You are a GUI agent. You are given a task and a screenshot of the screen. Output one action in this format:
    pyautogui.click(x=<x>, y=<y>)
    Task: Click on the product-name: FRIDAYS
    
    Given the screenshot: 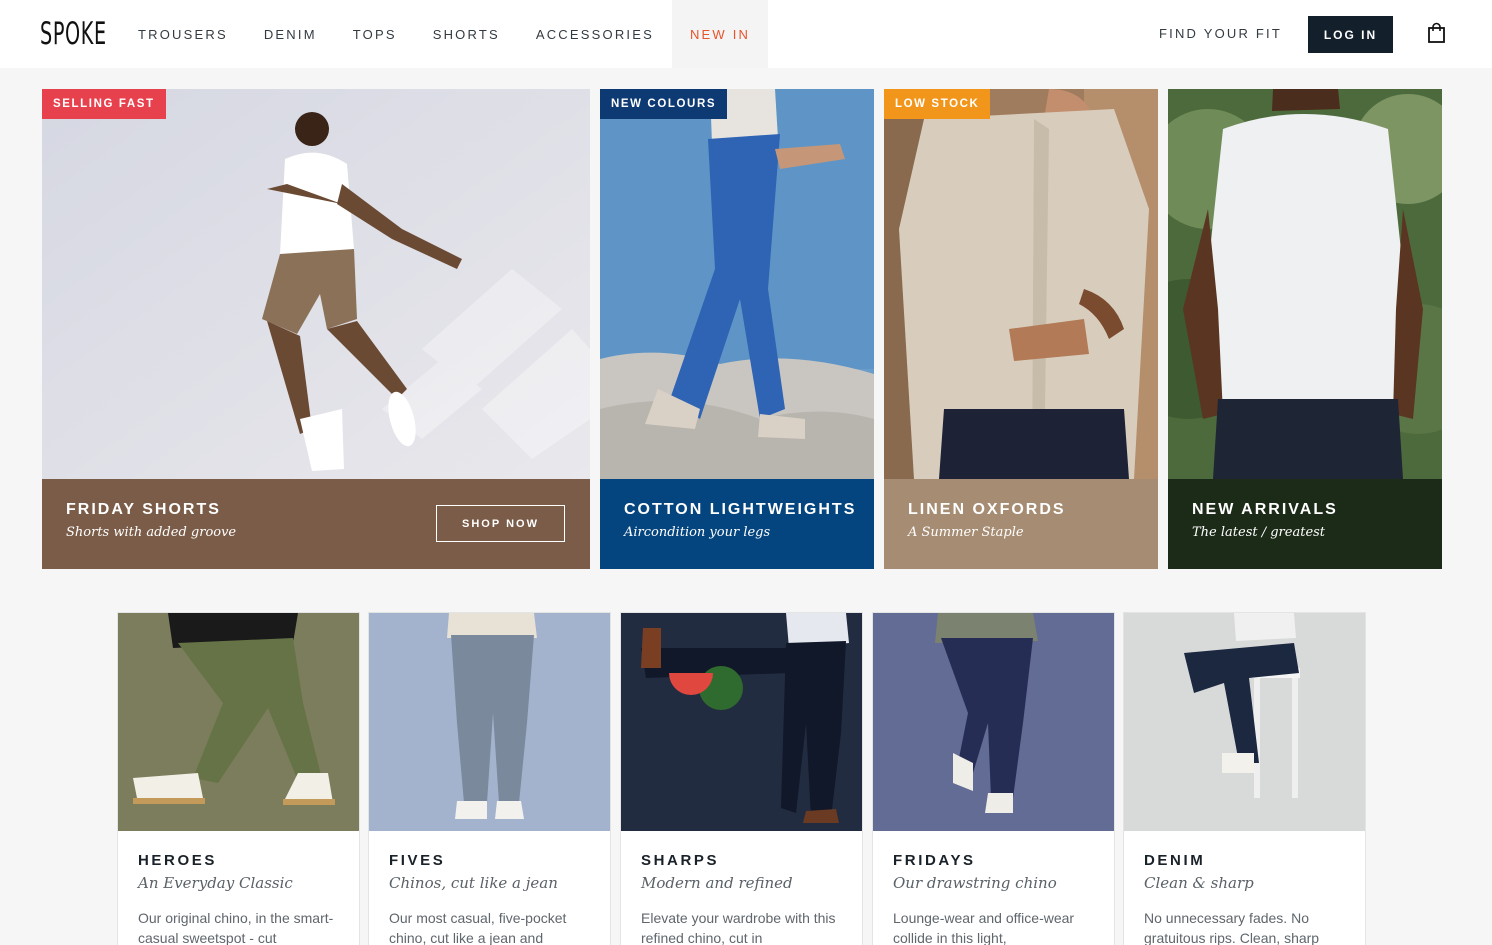 What is the action you would take?
    pyautogui.click(x=934, y=860)
    